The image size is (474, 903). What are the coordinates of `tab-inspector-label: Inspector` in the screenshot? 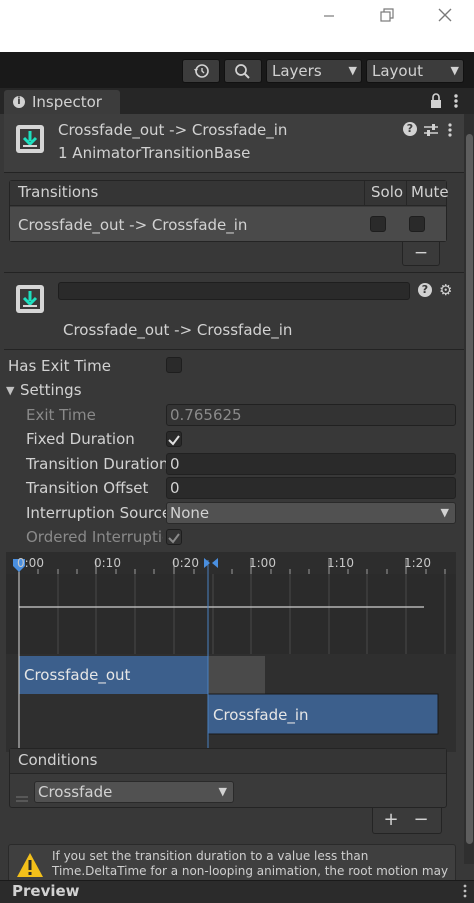 It's located at (67, 102).